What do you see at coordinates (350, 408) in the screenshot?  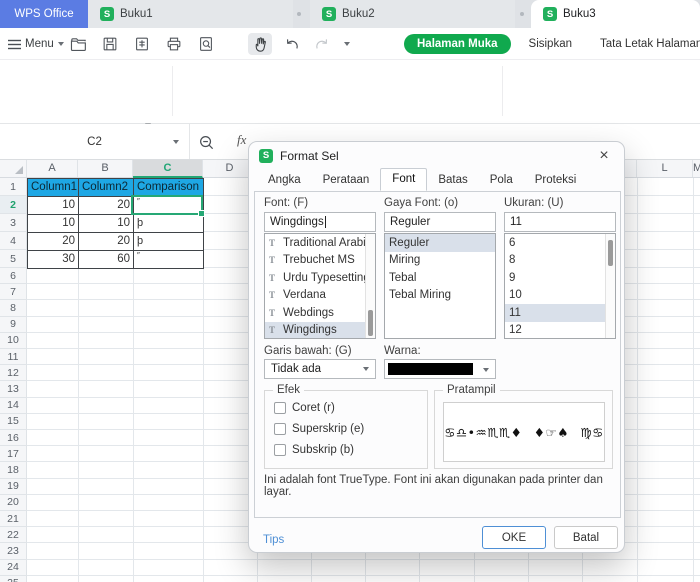 I see `effect-checkbox-row: Coret (r)` at bounding box center [350, 408].